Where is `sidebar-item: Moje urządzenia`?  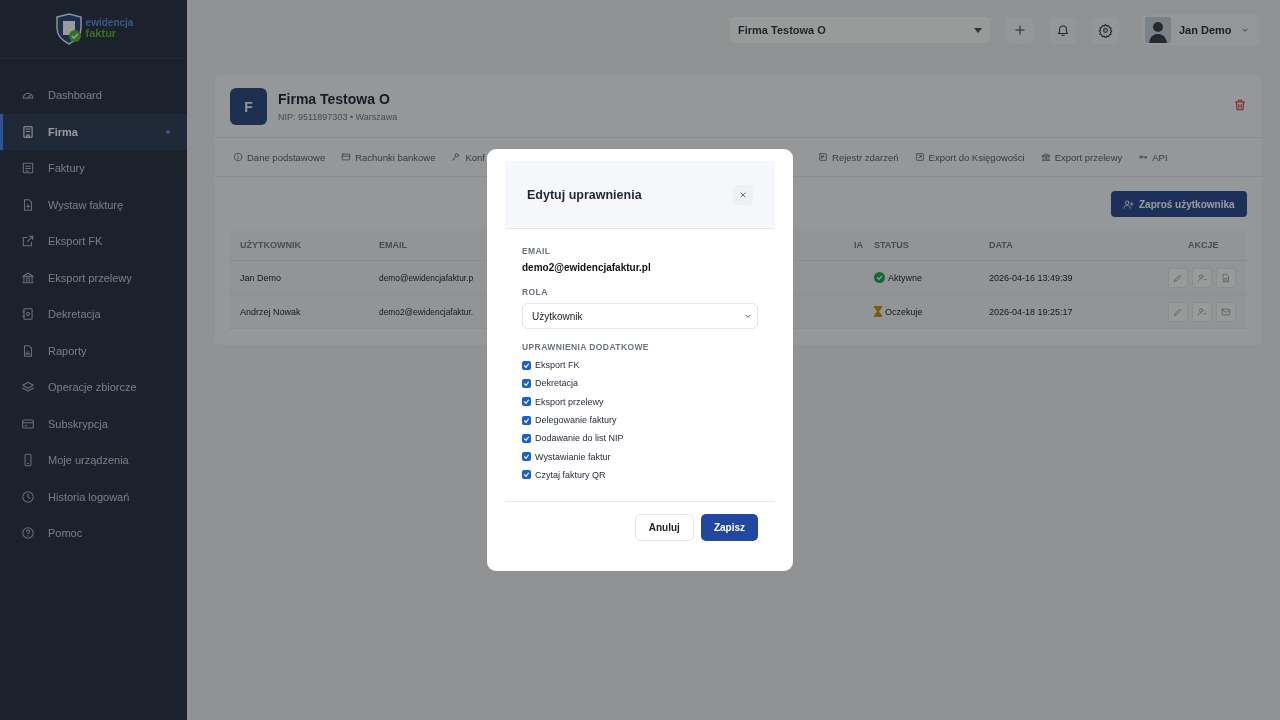 sidebar-item: Moje urządzenia is located at coordinates (93, 460).